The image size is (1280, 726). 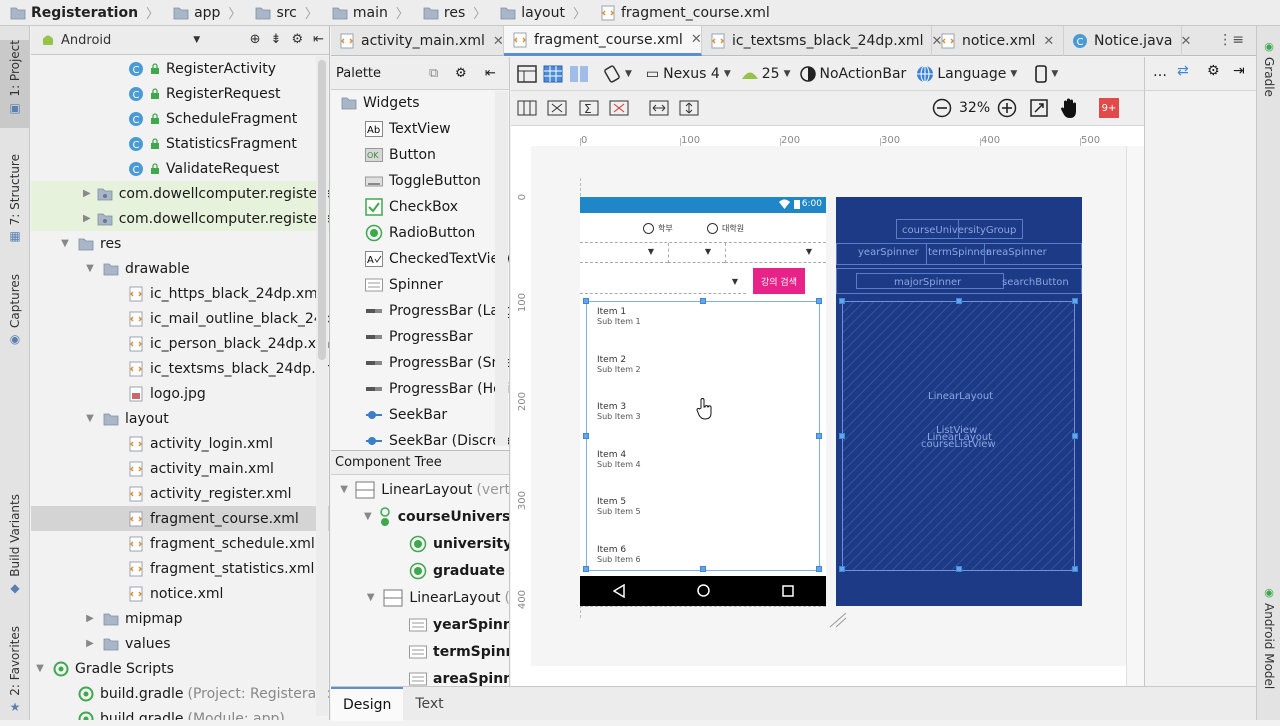 What do you see at coordinates (204, 13) in the screenshot?
I see `breadcrumb-item: app 〉` at bounding box center [204, 13].